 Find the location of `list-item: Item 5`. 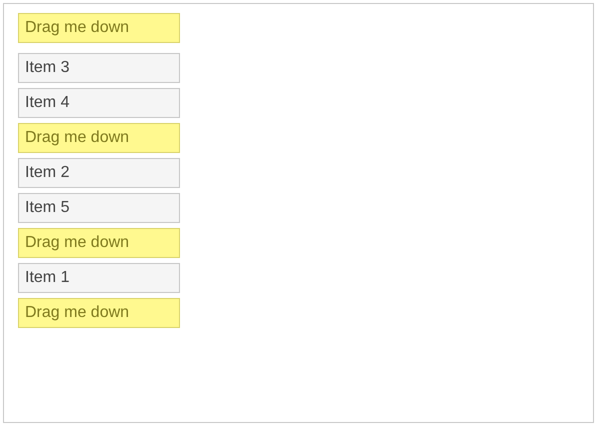

list-item: Item 5 is located at coordinates (99, 208).